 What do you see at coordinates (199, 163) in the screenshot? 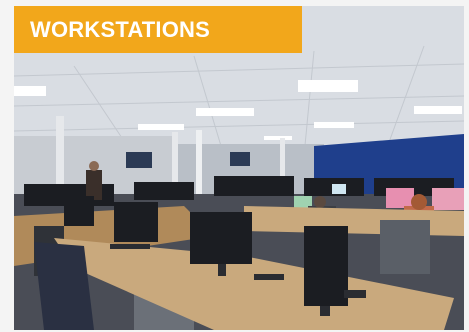
I see `column` at bounding box center [199, 163].